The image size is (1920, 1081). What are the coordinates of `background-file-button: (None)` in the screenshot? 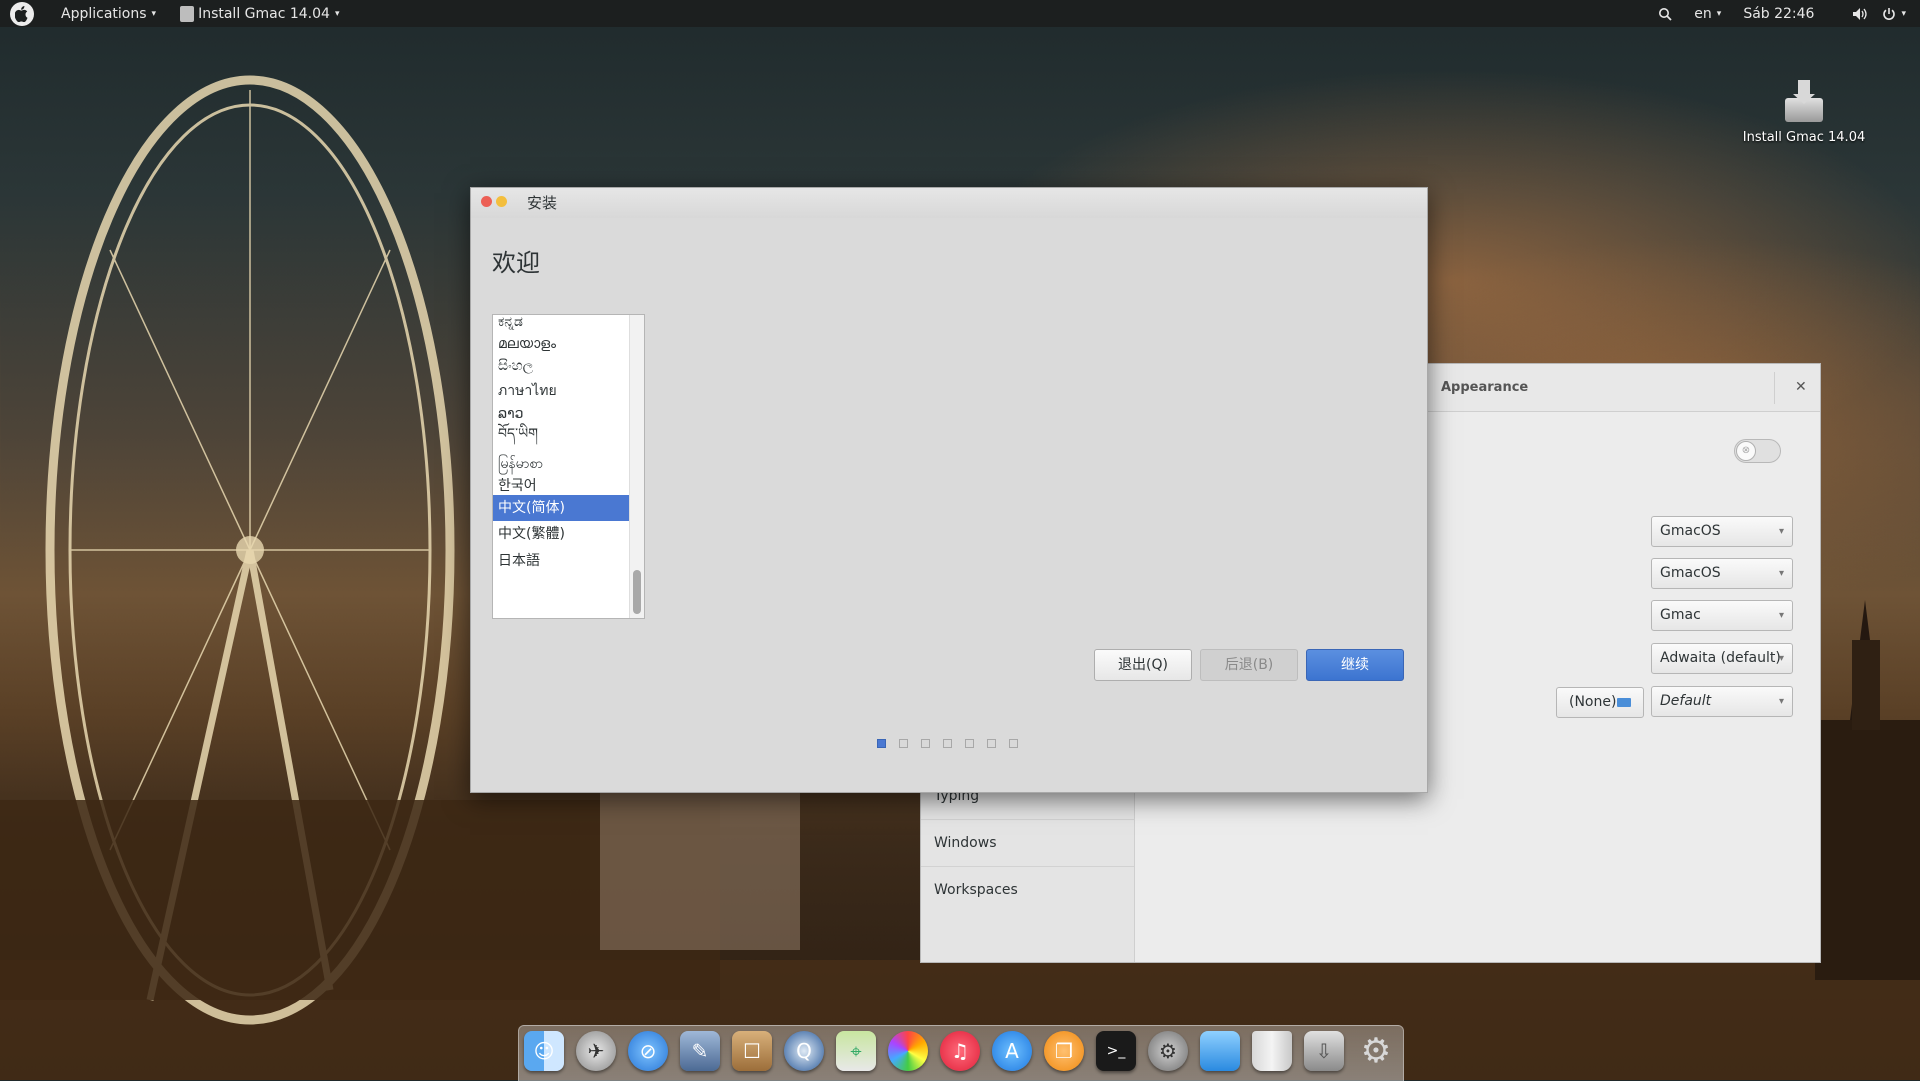 It's located at (1600, 702).